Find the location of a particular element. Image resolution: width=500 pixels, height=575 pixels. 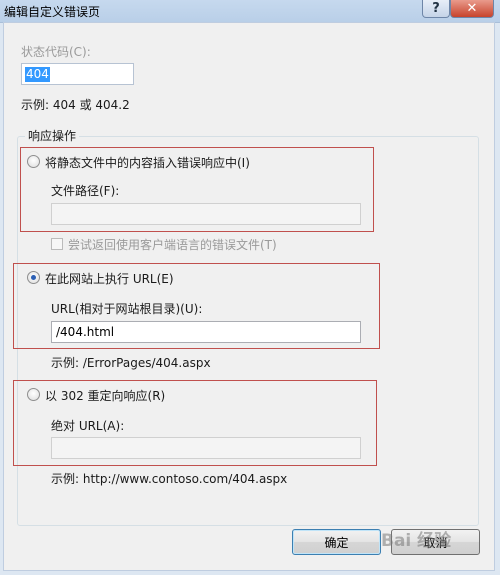

relative-url-example: 示例: /ErrorPages/404.aspx is located at coordinates (131, 363).